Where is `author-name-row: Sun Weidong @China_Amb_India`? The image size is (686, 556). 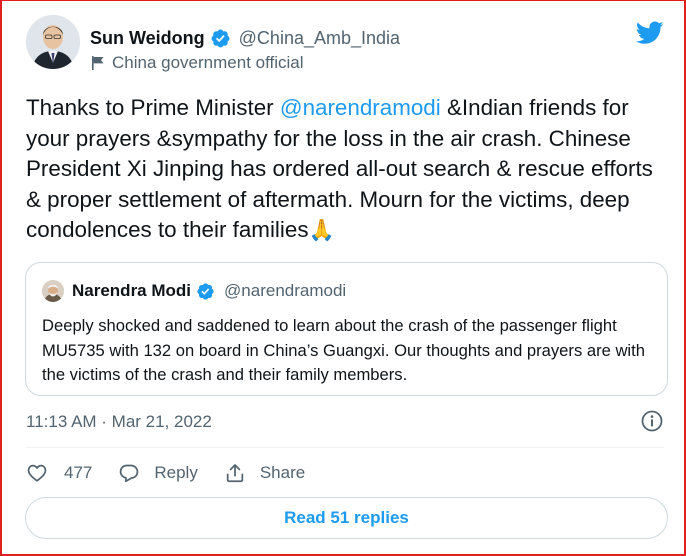 author-name-row: Sun Weidong @China_Amb_India is located at coordinates (245, 38).